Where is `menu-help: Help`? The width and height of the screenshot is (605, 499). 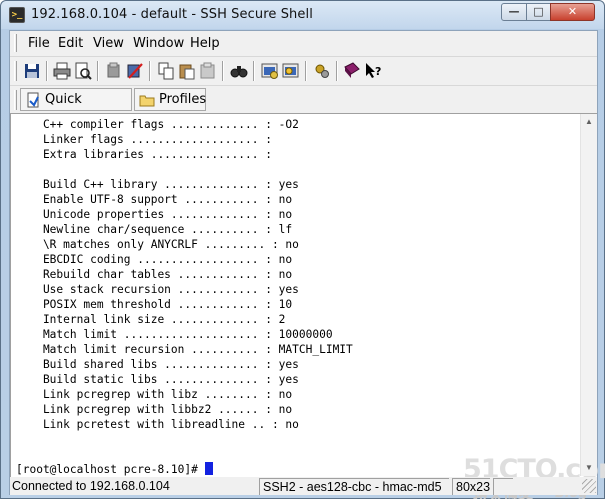 menu-help: Help is located at coordinates (205, 43).